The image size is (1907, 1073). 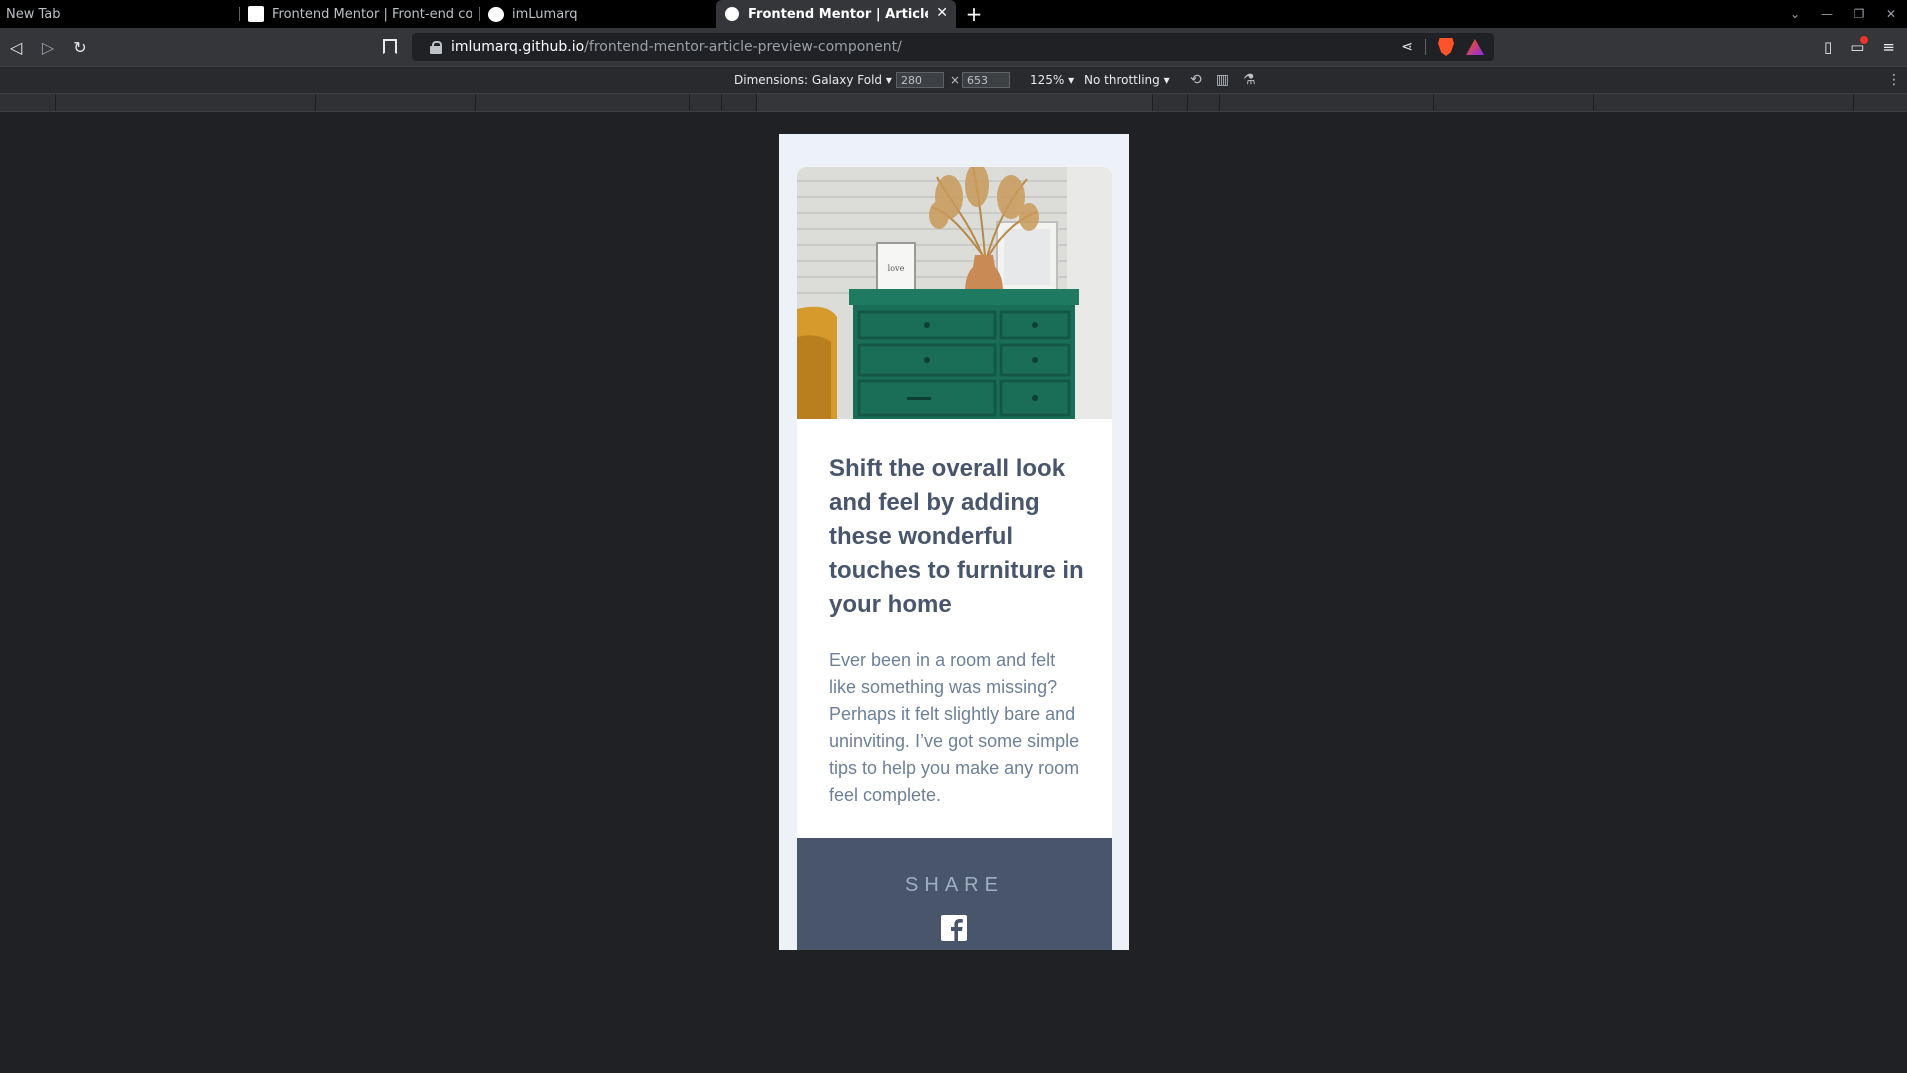 What do you see at coordinates (1407, 47) in the screenshot?
I see `share-icon: ⋖` at bounding box center [1407, 47].